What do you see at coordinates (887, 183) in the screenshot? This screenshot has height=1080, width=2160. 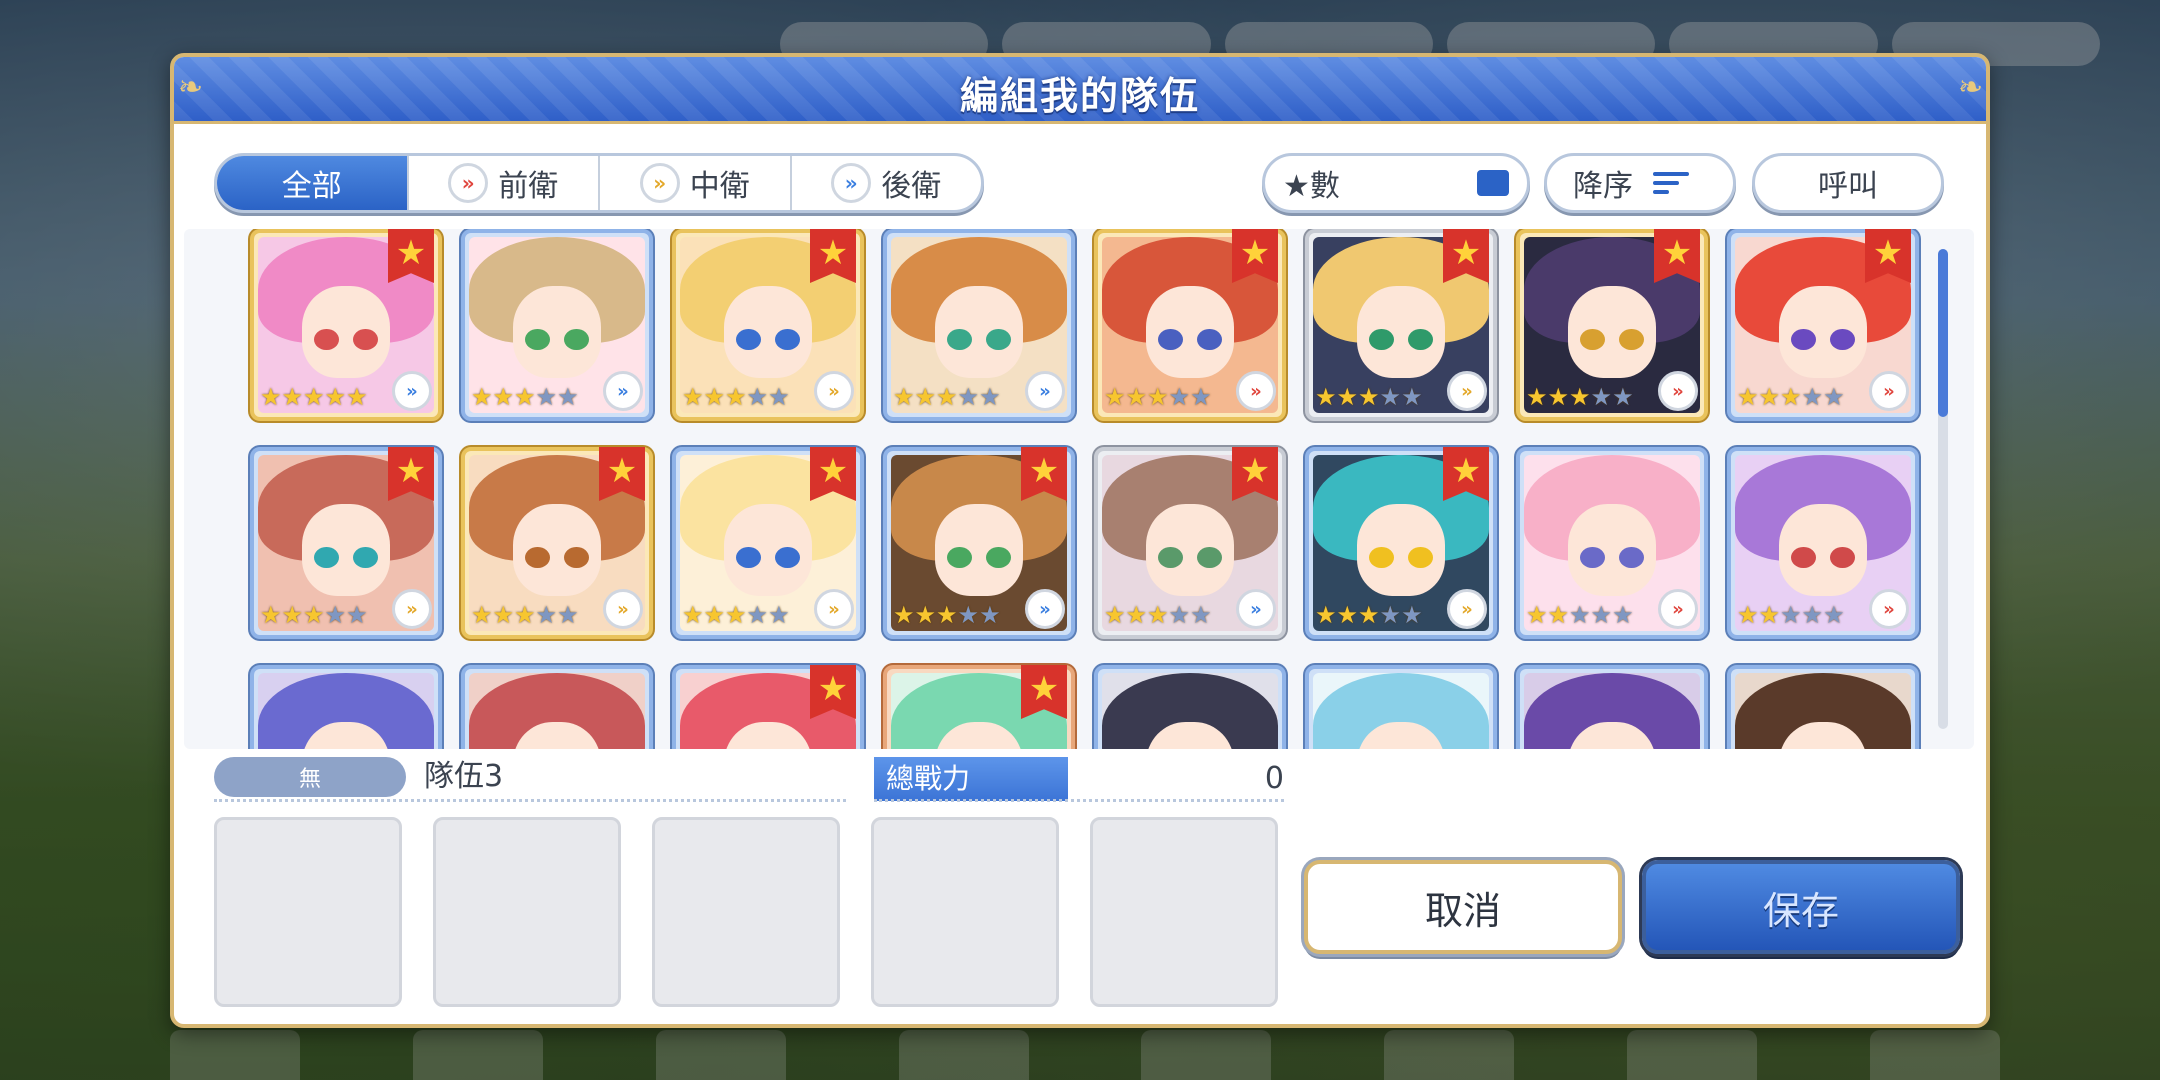 I see `tab-back: » 後衛` at bounding box center [887, 183].